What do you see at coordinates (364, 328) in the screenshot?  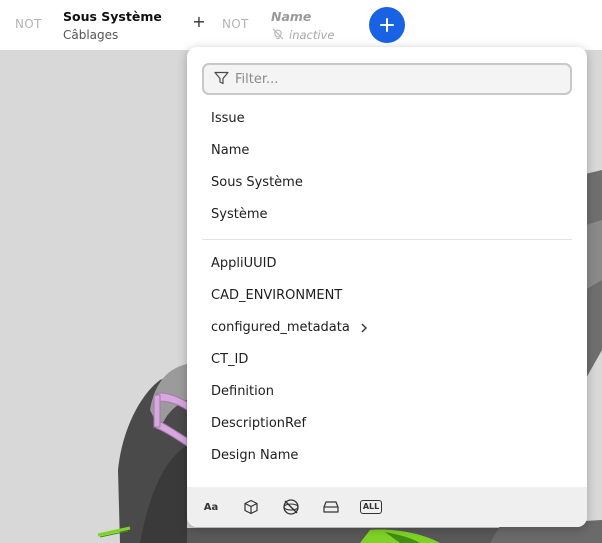 I see `chevron-right-icon` at bounding box center [364, 328].